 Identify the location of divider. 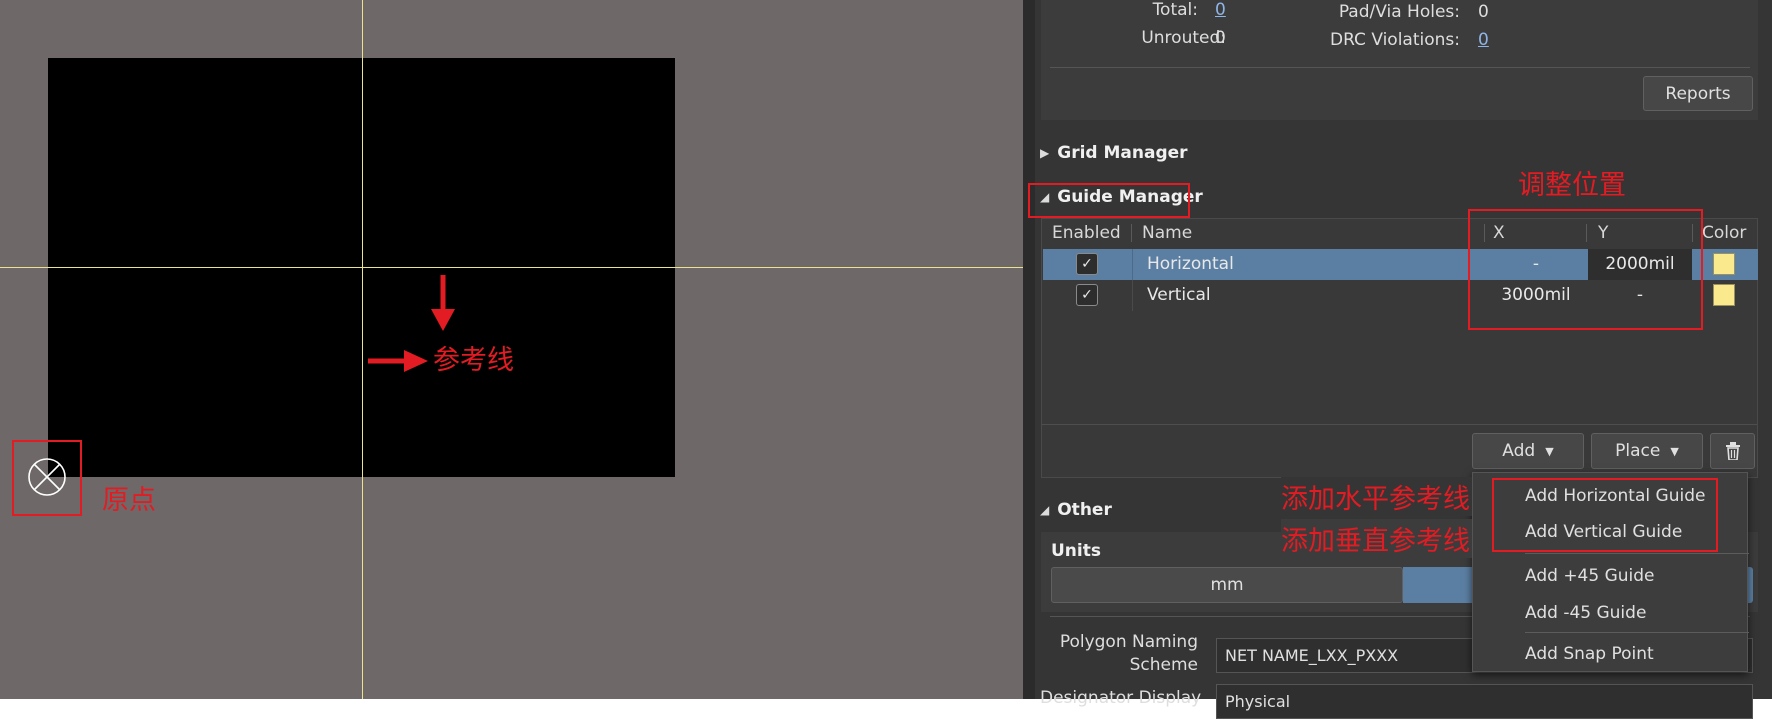
(1400, 67).